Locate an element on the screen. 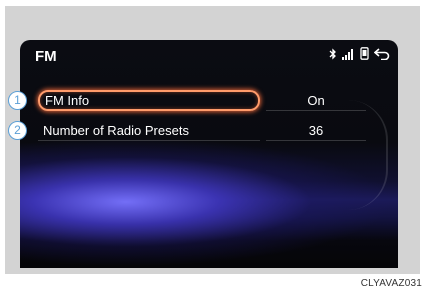  menu-row-fm-info: FM Info On is located at coordinates (209, 100).